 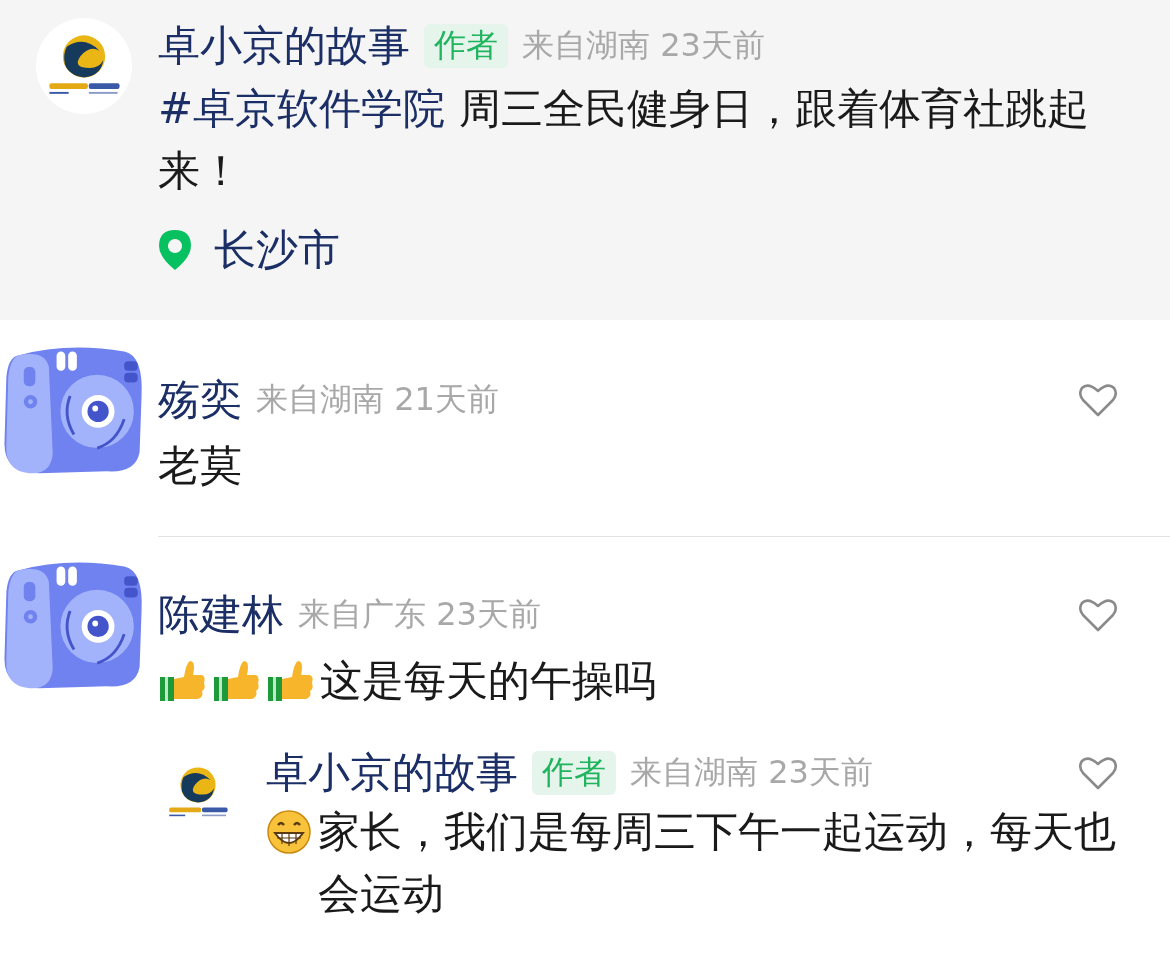 I want to click on commenter-name: 殇奕, so click(x=200, y=400).